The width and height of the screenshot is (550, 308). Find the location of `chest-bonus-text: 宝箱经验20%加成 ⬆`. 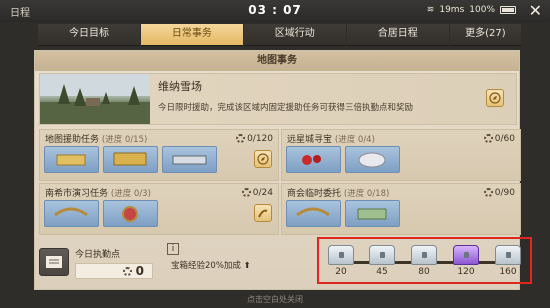

chest-bonus-text: 宝箱经验20%加成 ⬆ is located at coordinates (211, 266).